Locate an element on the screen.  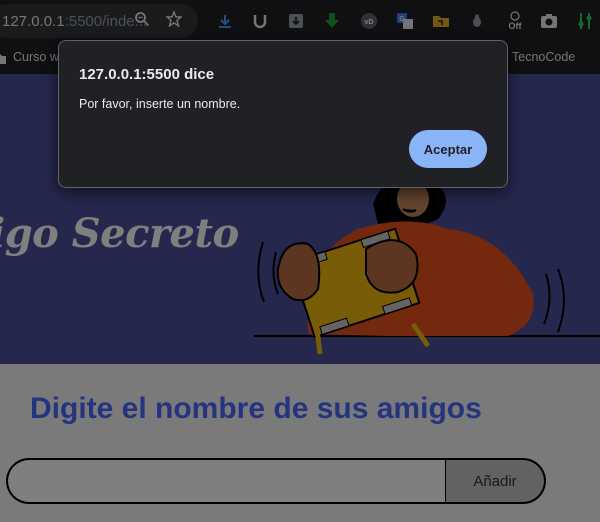
bookmark-star-icon is located at coordinates (174, 20).